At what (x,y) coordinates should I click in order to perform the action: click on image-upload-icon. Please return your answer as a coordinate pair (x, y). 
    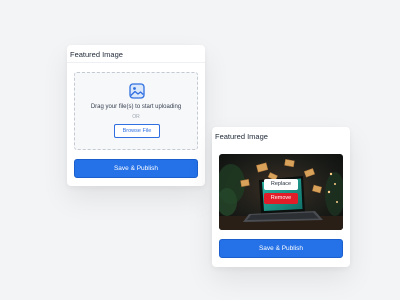
    Looking at the image, I should click on (137, 91).